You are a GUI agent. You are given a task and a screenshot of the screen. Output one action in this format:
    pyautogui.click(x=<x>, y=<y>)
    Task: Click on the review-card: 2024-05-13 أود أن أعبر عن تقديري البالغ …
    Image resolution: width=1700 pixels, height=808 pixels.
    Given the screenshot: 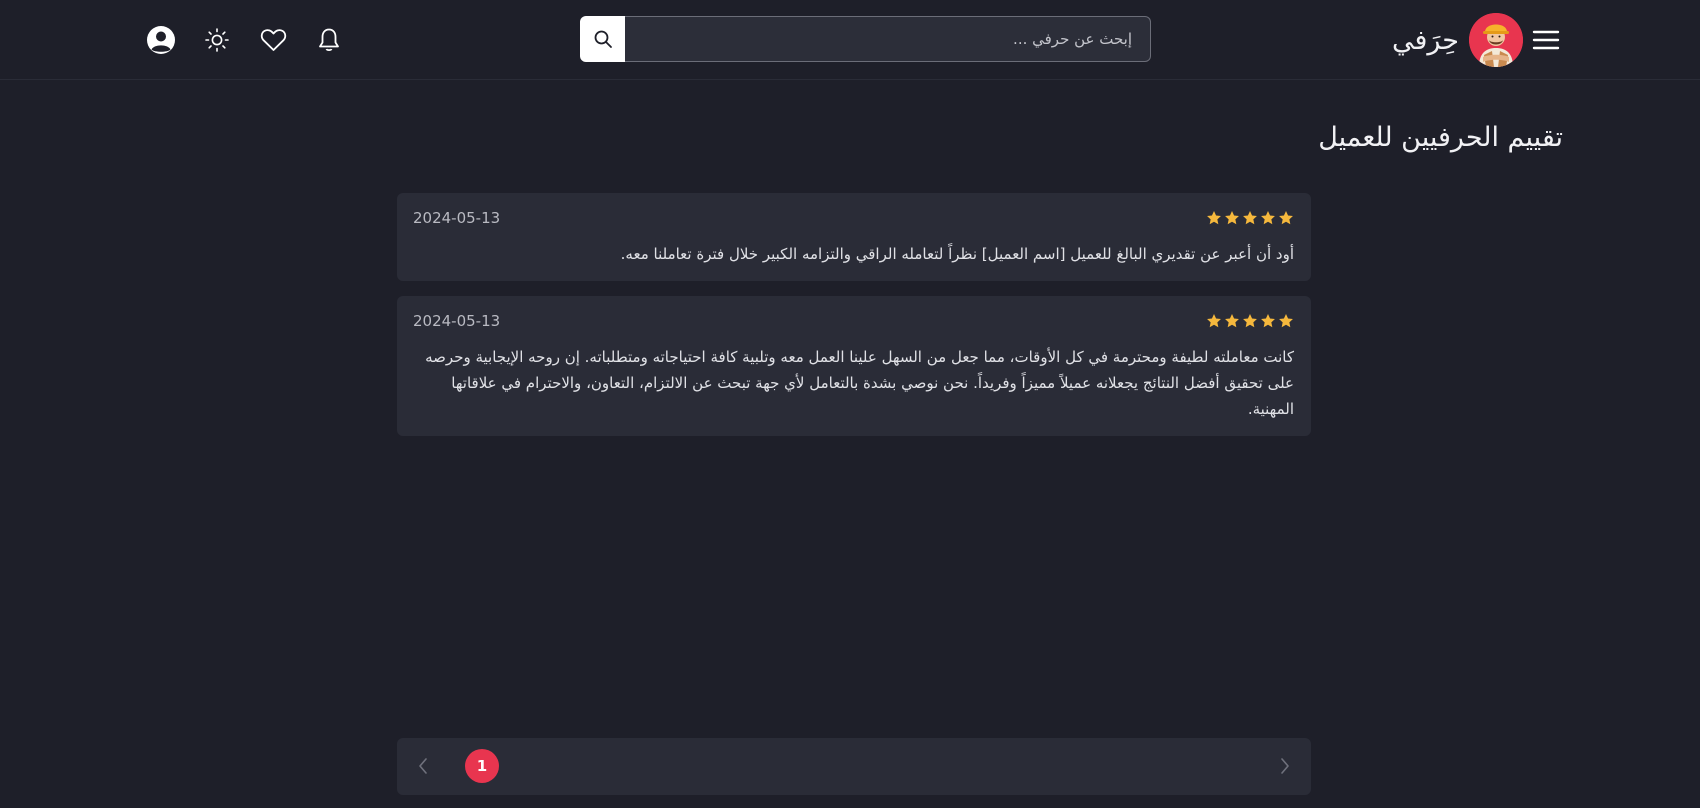 What is the action you would take?
    pyautogui.click(x=854, y=237)
    